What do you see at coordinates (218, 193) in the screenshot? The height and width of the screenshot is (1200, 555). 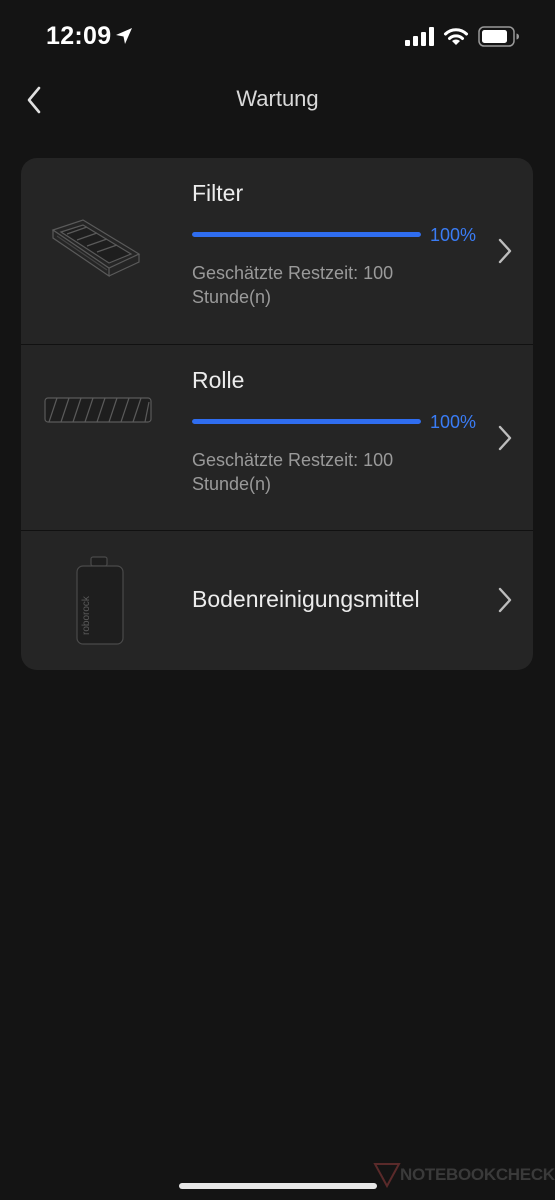 I see `item-title: Filter` at bounding box center [218, 193].